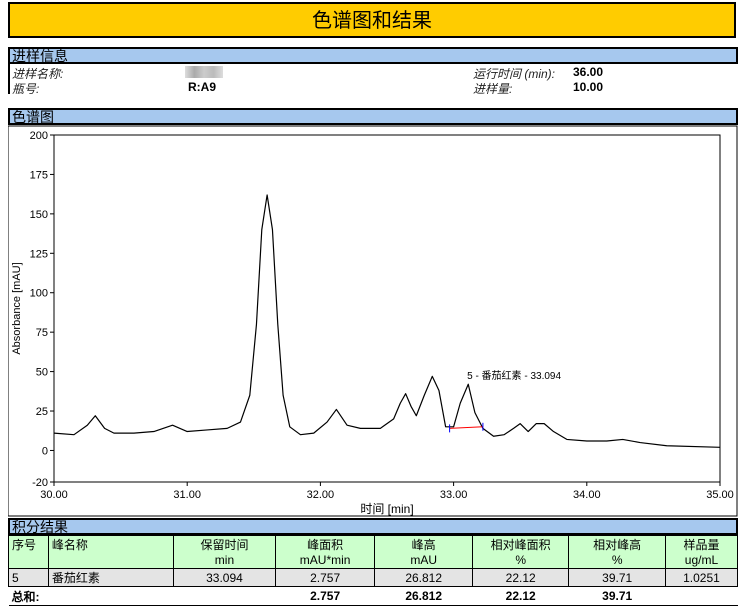 This screenshot has width=746, height=610. I want to click on table-cell: 5, so click(28, 577).